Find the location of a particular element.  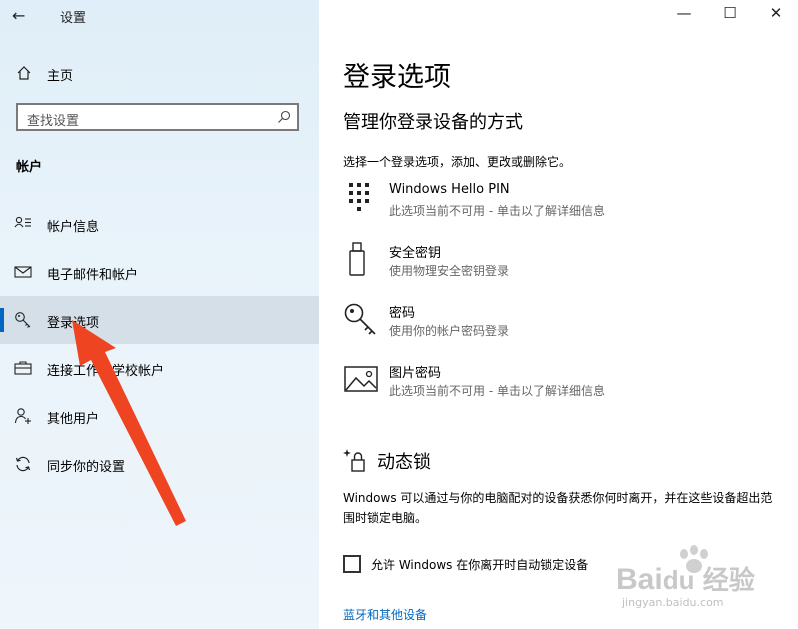

dynamic-lock-title: 动态锁 is located at coordinates (404, 462).